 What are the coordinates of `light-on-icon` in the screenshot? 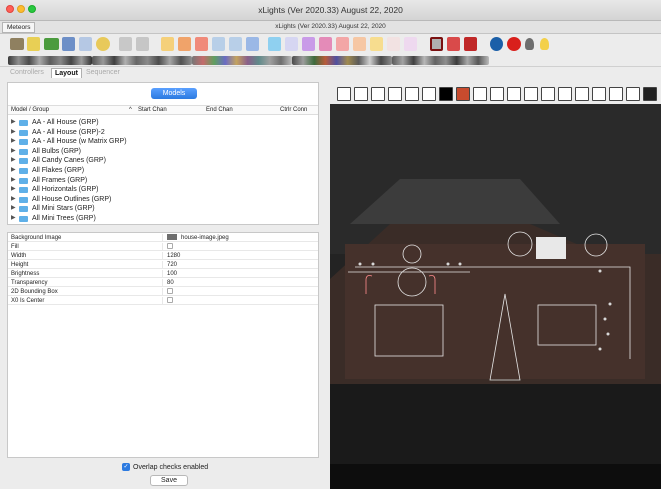 It's located at (544, 44).